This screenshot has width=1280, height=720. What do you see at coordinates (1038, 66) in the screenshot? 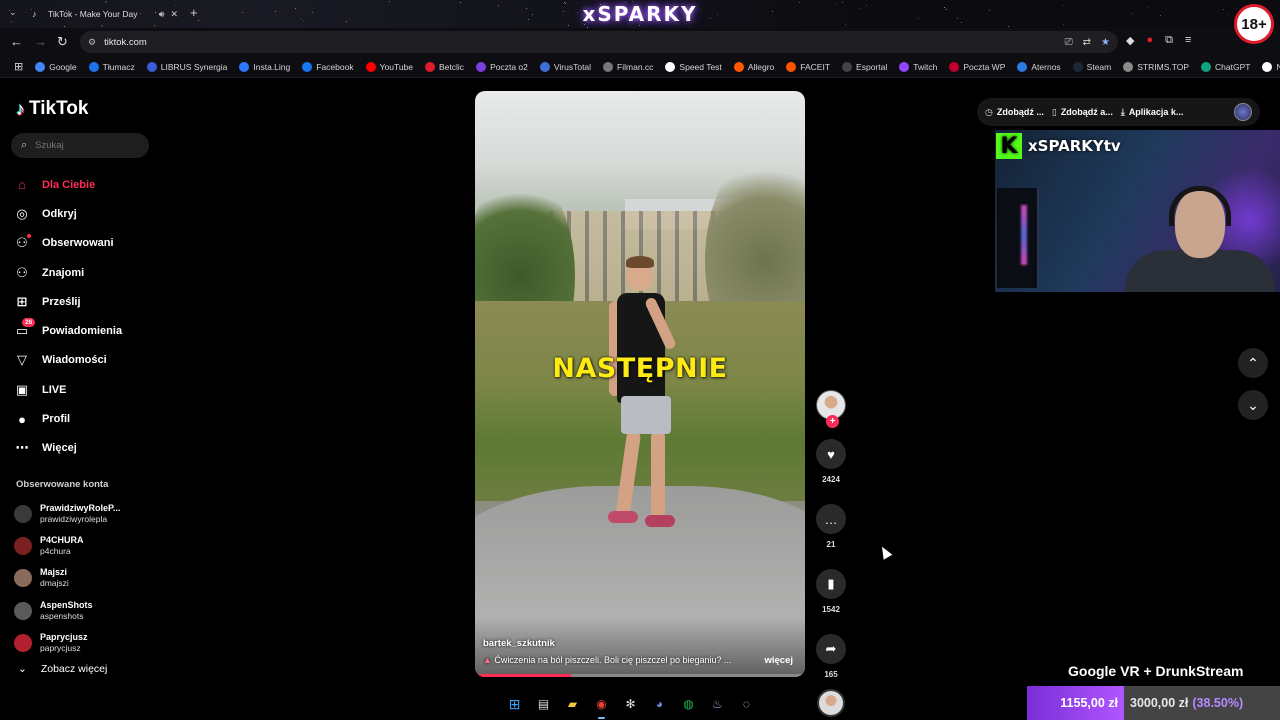
I see `bookmark-item: Aternos` at bounding box center [1038, 66].